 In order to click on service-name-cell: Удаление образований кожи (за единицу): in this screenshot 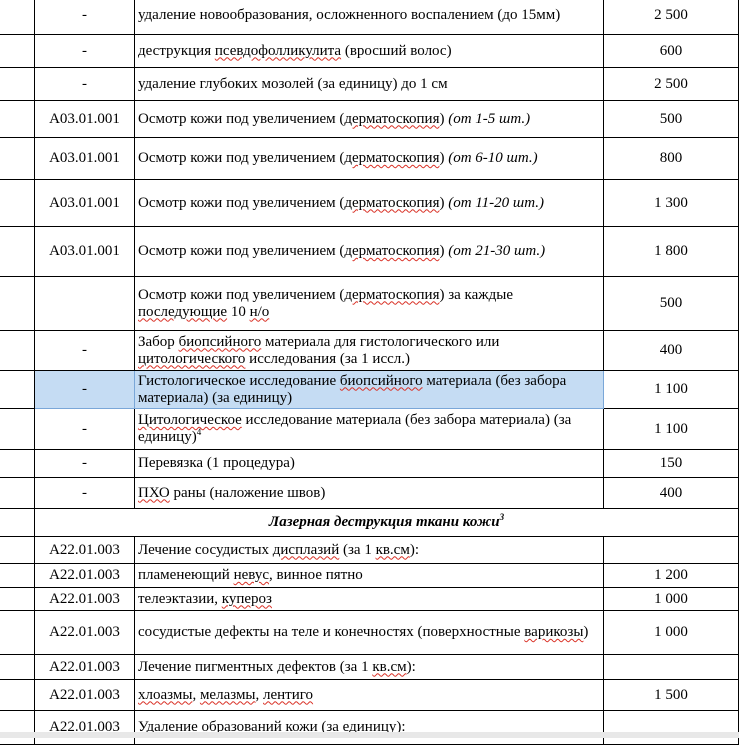, I will do `click(369, 727)`.